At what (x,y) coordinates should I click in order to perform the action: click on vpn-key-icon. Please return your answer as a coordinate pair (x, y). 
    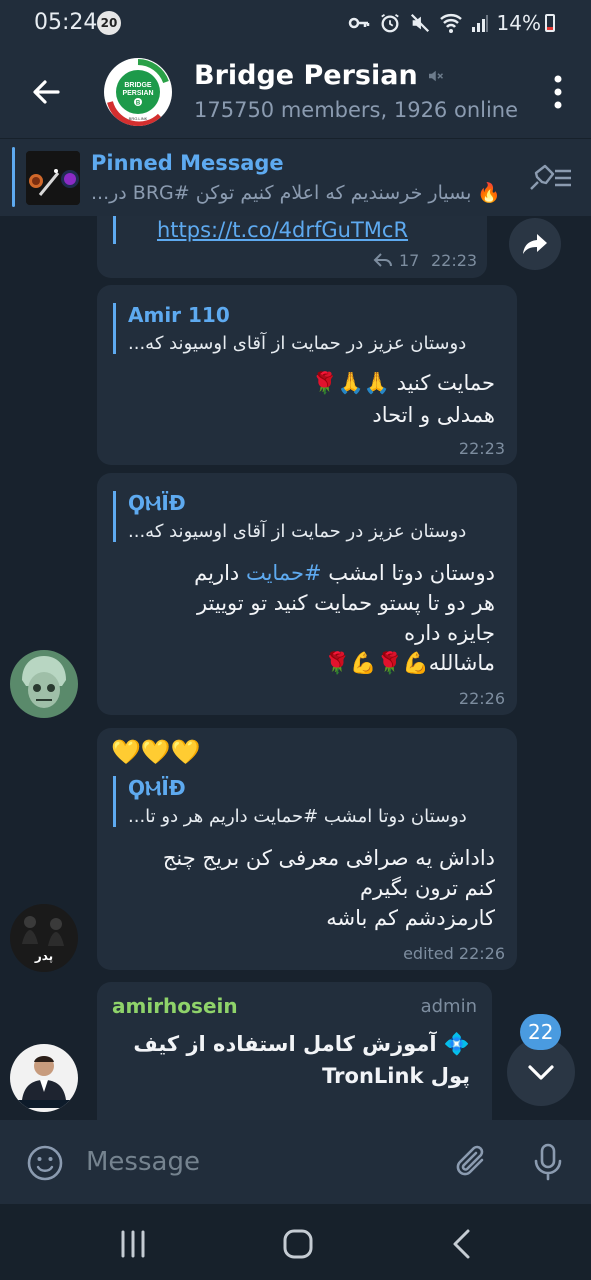
    Looking at the image, I should click on (358, 23).